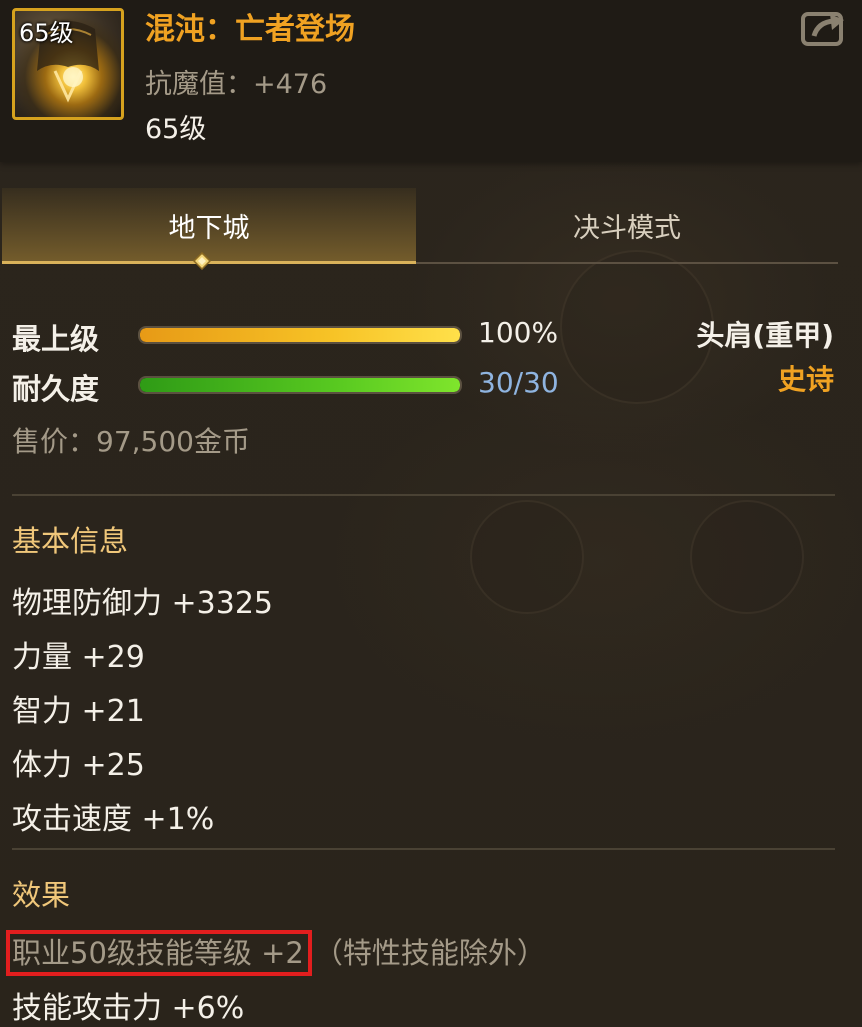 The height and width of the screenshot is (1027, 862). I want to click on durability-label: 耐久度, so click(56, 389).